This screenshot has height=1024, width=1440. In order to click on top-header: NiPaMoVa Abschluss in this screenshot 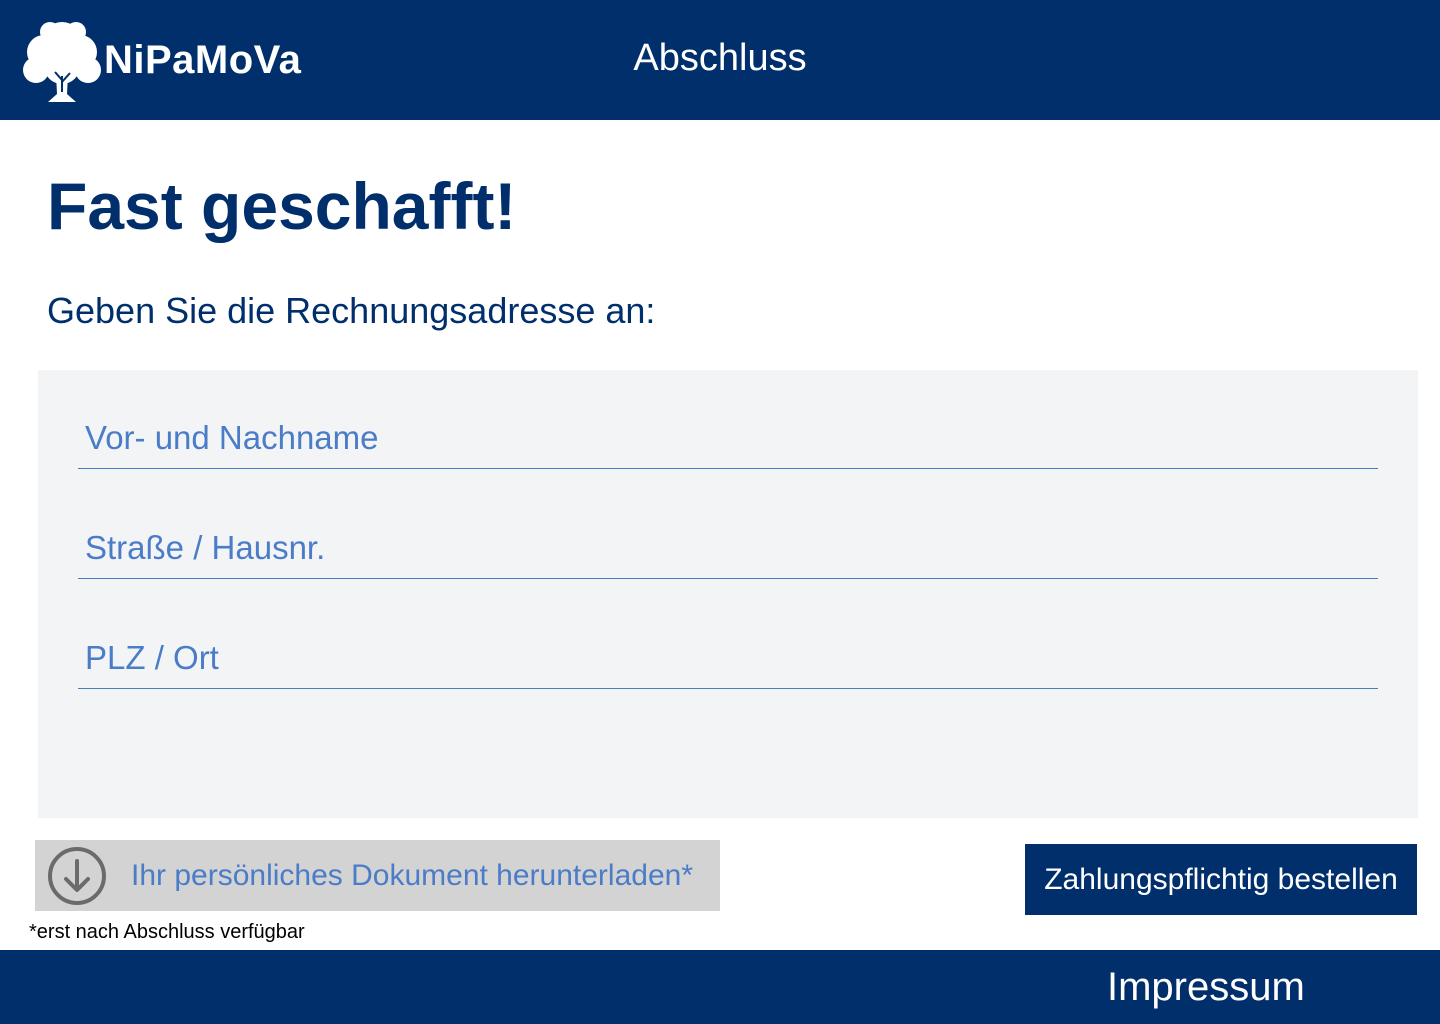, I will do `click(720, 60)`.